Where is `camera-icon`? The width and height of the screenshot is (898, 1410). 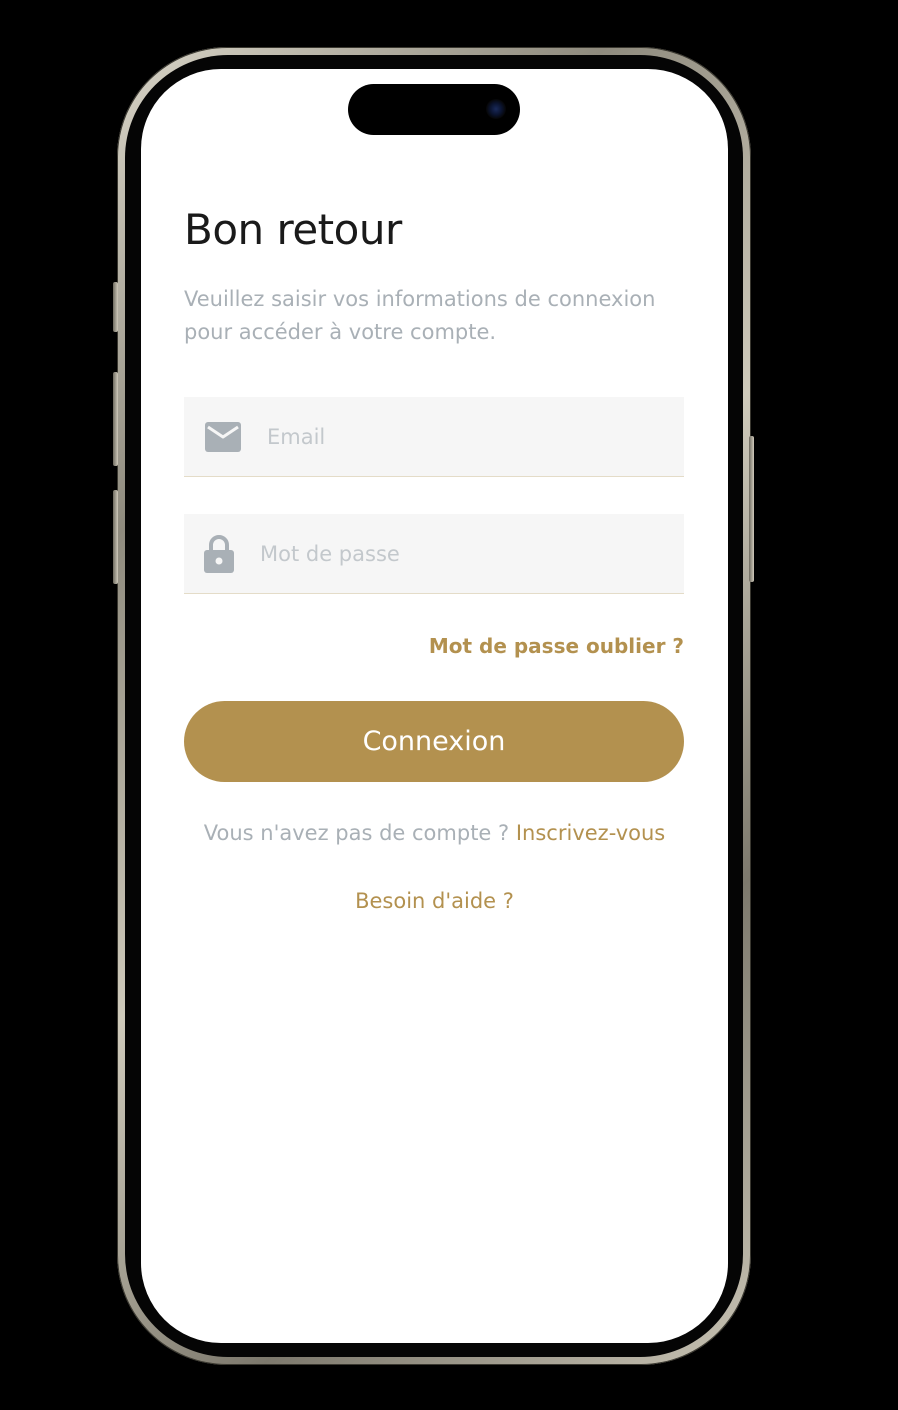
camera-icon is located at coordinates (496, 109).